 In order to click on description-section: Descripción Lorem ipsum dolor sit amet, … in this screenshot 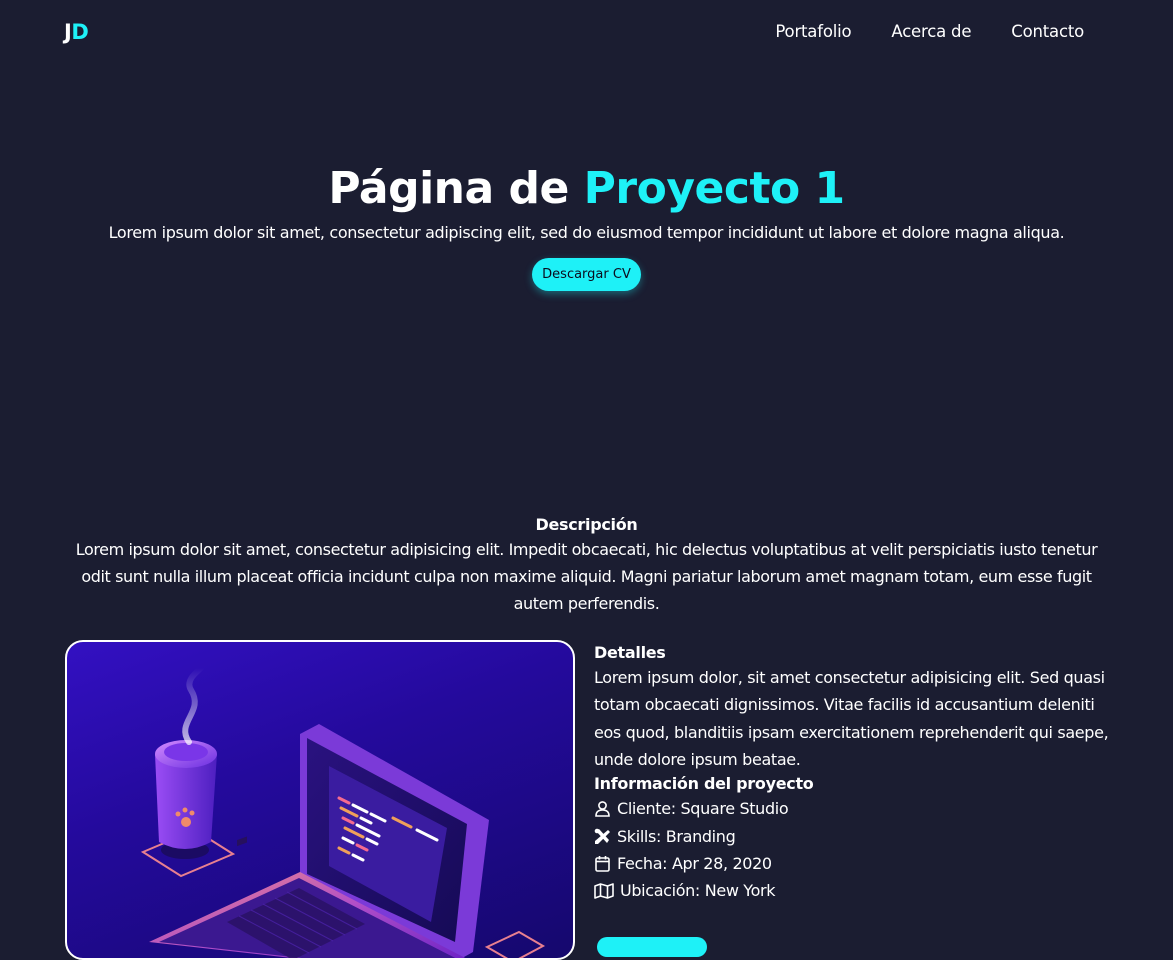, I will do `click(586, 565)`.